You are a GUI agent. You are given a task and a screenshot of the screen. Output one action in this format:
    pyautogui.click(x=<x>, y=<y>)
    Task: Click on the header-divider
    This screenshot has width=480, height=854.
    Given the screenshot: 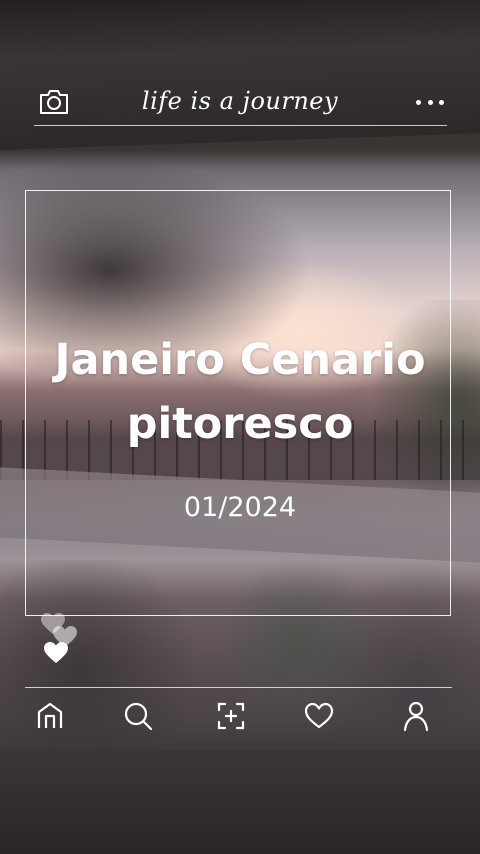 What is the action you would take?
    pyautogui.click(x=240, y=125)
    